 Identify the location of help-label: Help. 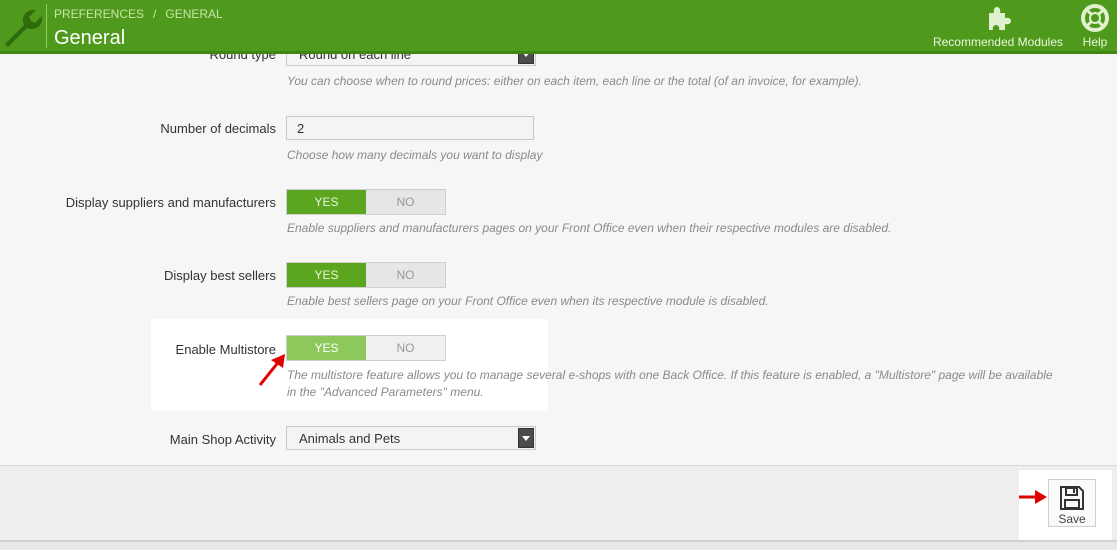
(1095, 42).